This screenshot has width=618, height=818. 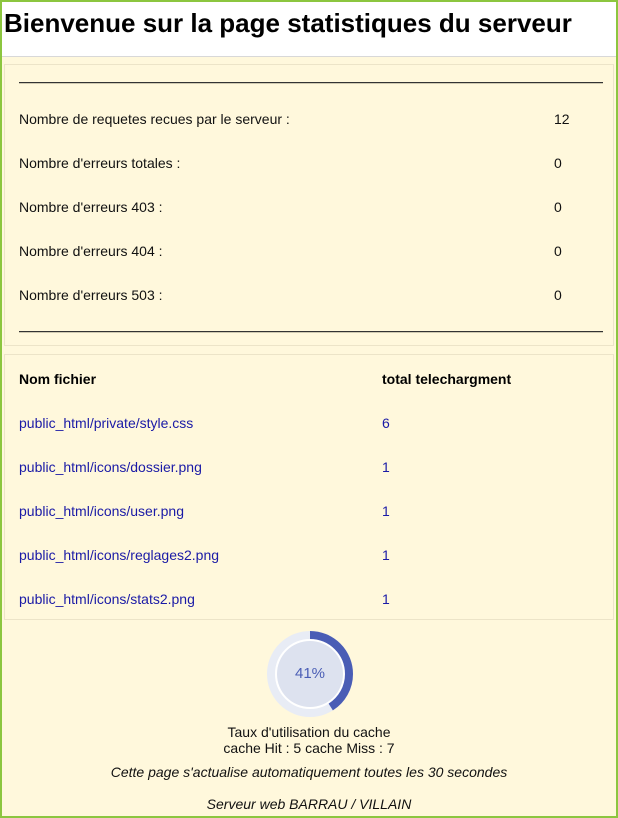 What do you see at coordinates (447, 379) in the screenshot?
I see `column-header-total-downloads: total telechargment` at bounding box center [447, 379].